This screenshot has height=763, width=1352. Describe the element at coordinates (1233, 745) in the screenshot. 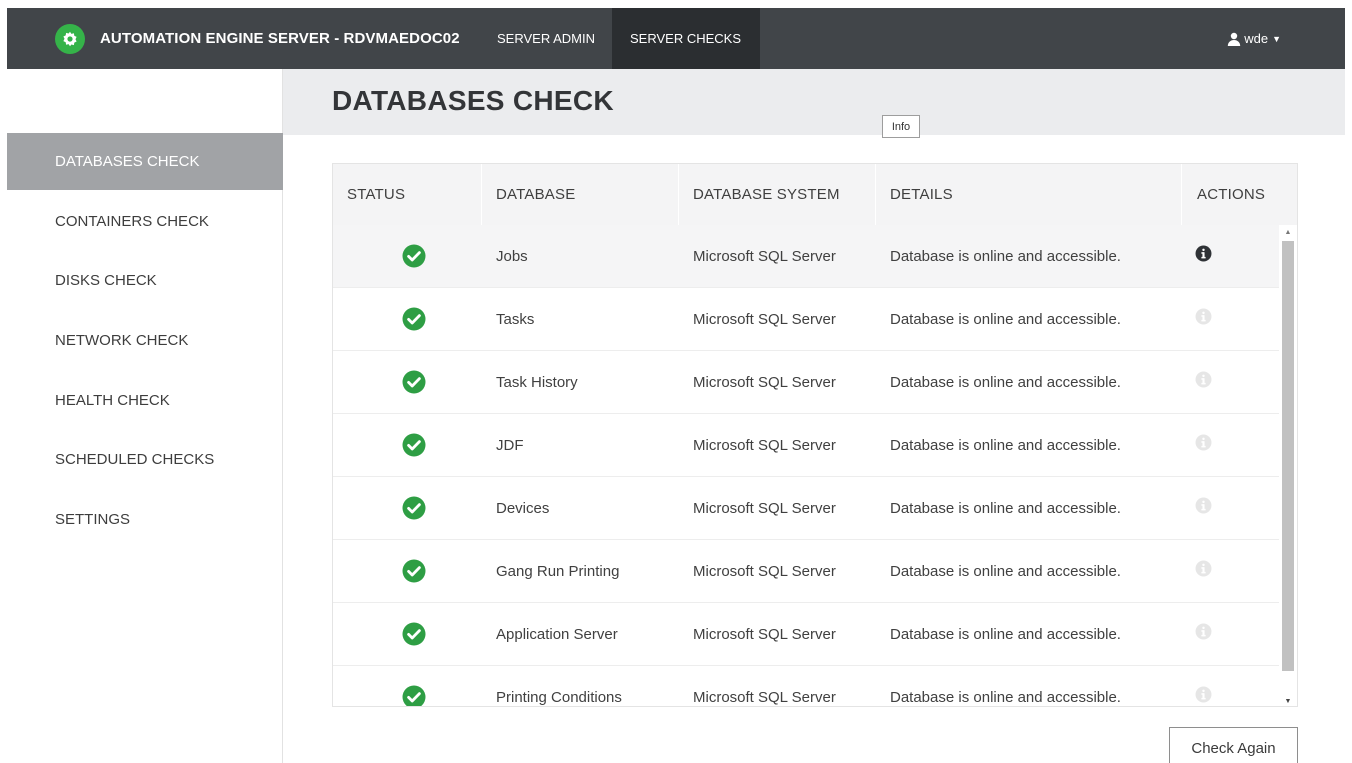

I see `check-again-button: Check Again` at that location.